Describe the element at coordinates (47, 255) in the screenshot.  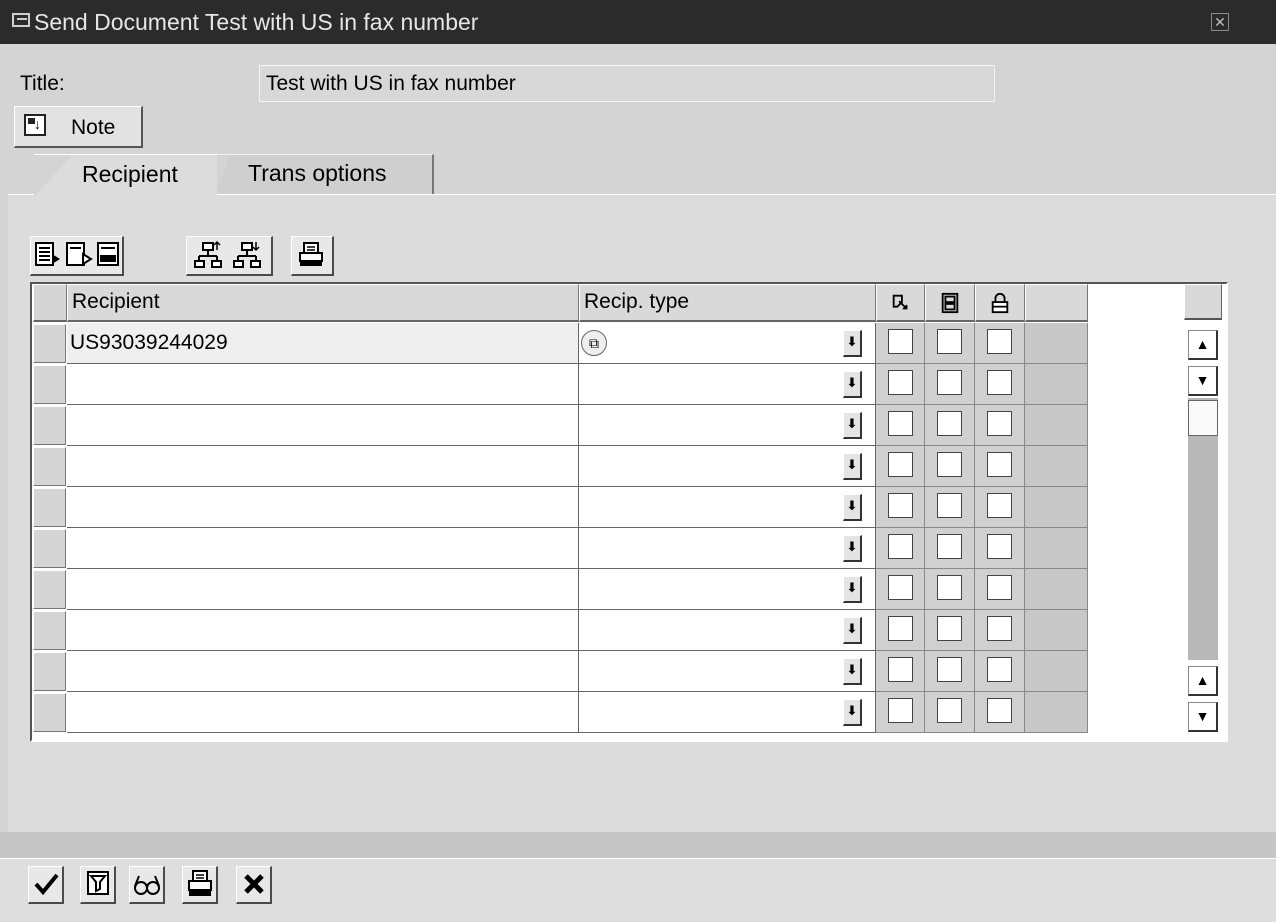
I see `insert-row-icon` at that location.